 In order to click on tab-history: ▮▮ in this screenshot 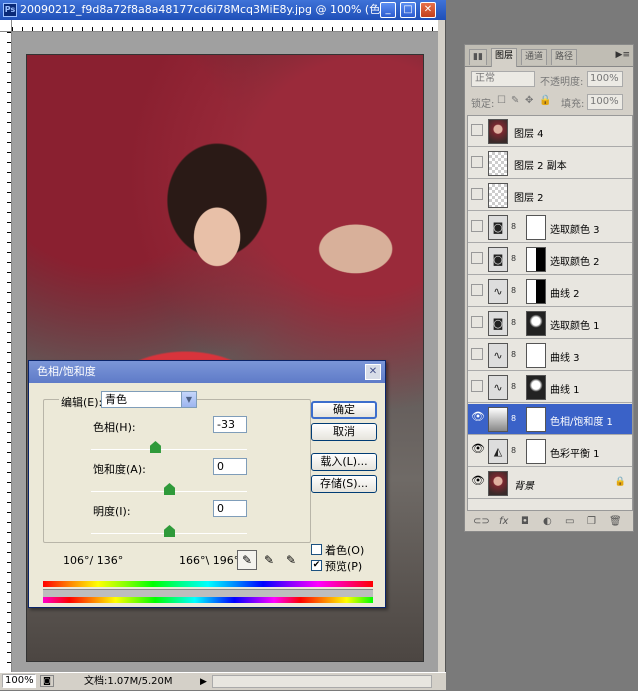, I will do `click(478, 57)`.